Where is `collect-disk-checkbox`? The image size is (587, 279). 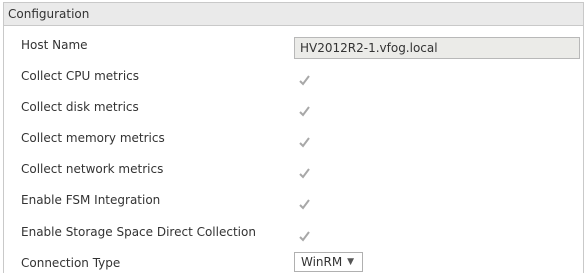 collect-disk-checkbox is located at coordinates (304, 111).